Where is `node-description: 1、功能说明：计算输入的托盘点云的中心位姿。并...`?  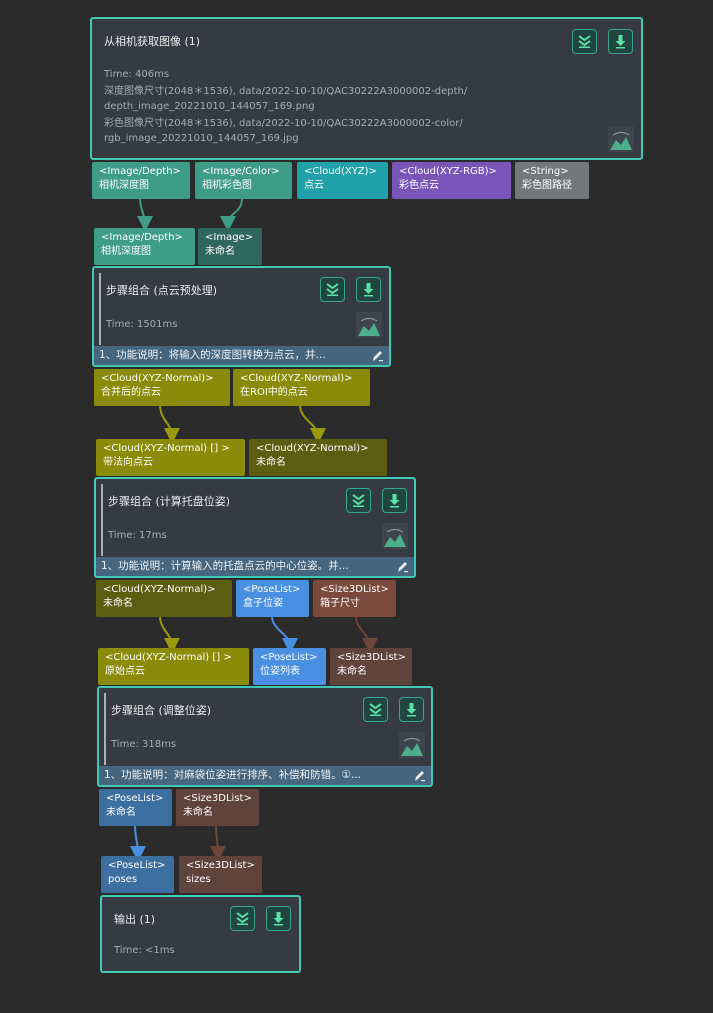 node-description: 1、功能说明：计算输入的托盘点云的中心位姿。并... is located at coordinates (255, 566).